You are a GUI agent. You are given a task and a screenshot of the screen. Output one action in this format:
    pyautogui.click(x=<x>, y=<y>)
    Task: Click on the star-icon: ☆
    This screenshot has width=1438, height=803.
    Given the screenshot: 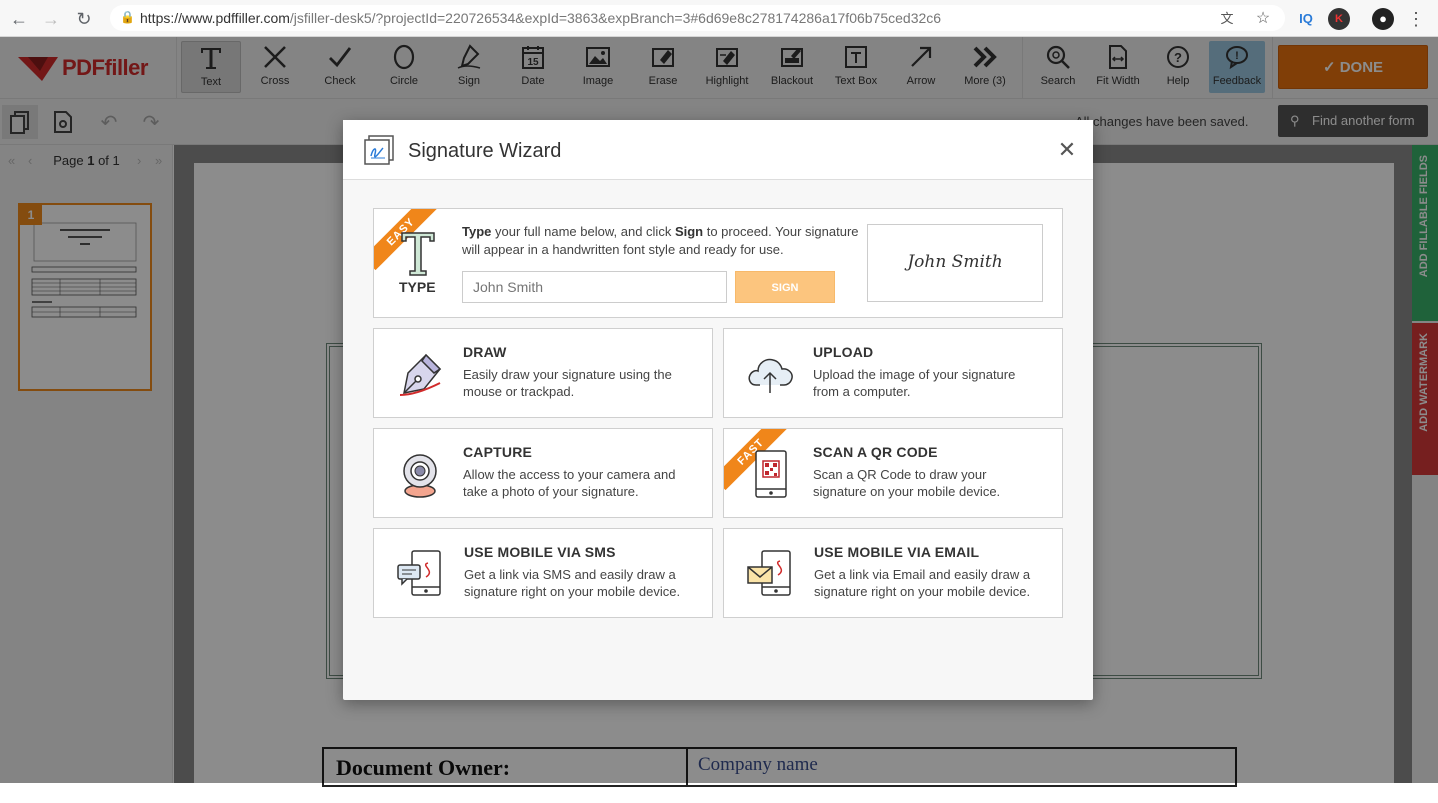 What is the action you would take?
    pyautogui.click(x=1263, y=19)
    